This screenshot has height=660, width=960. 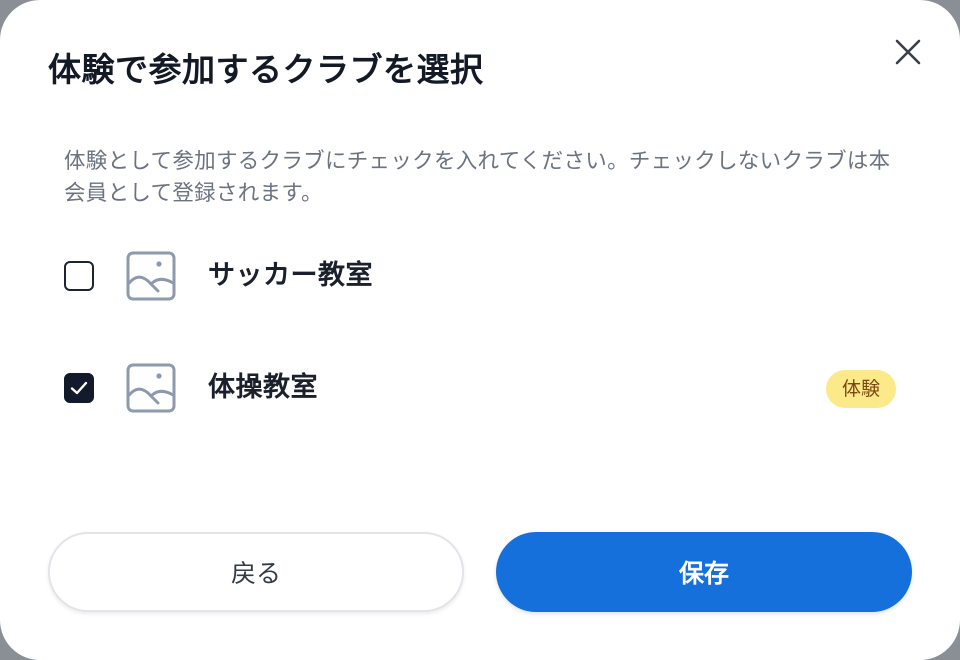 What do you see at coordinates (79, 276) in the screenshot?
I see `club-checkbox-soccer` at bounding box center [79, 276].